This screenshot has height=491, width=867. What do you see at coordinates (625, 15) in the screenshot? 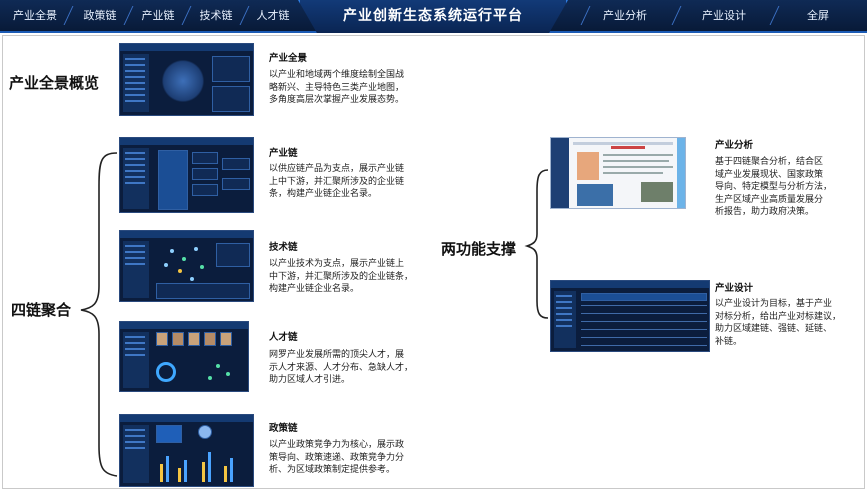
I see `nav-item-industry-analysis: 产业分析` at bounding box center [625, 15].